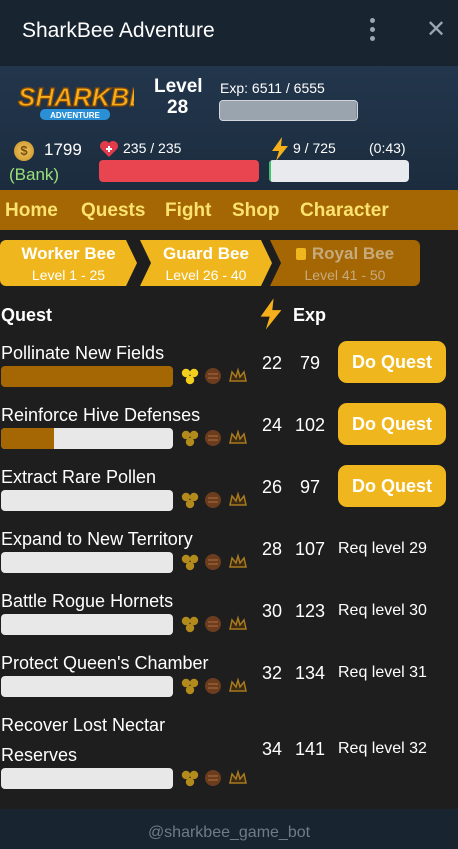  Describe the element at coordinates (310, 749) in the screenshot. I see `quest-exp-reward: 141` at that location.